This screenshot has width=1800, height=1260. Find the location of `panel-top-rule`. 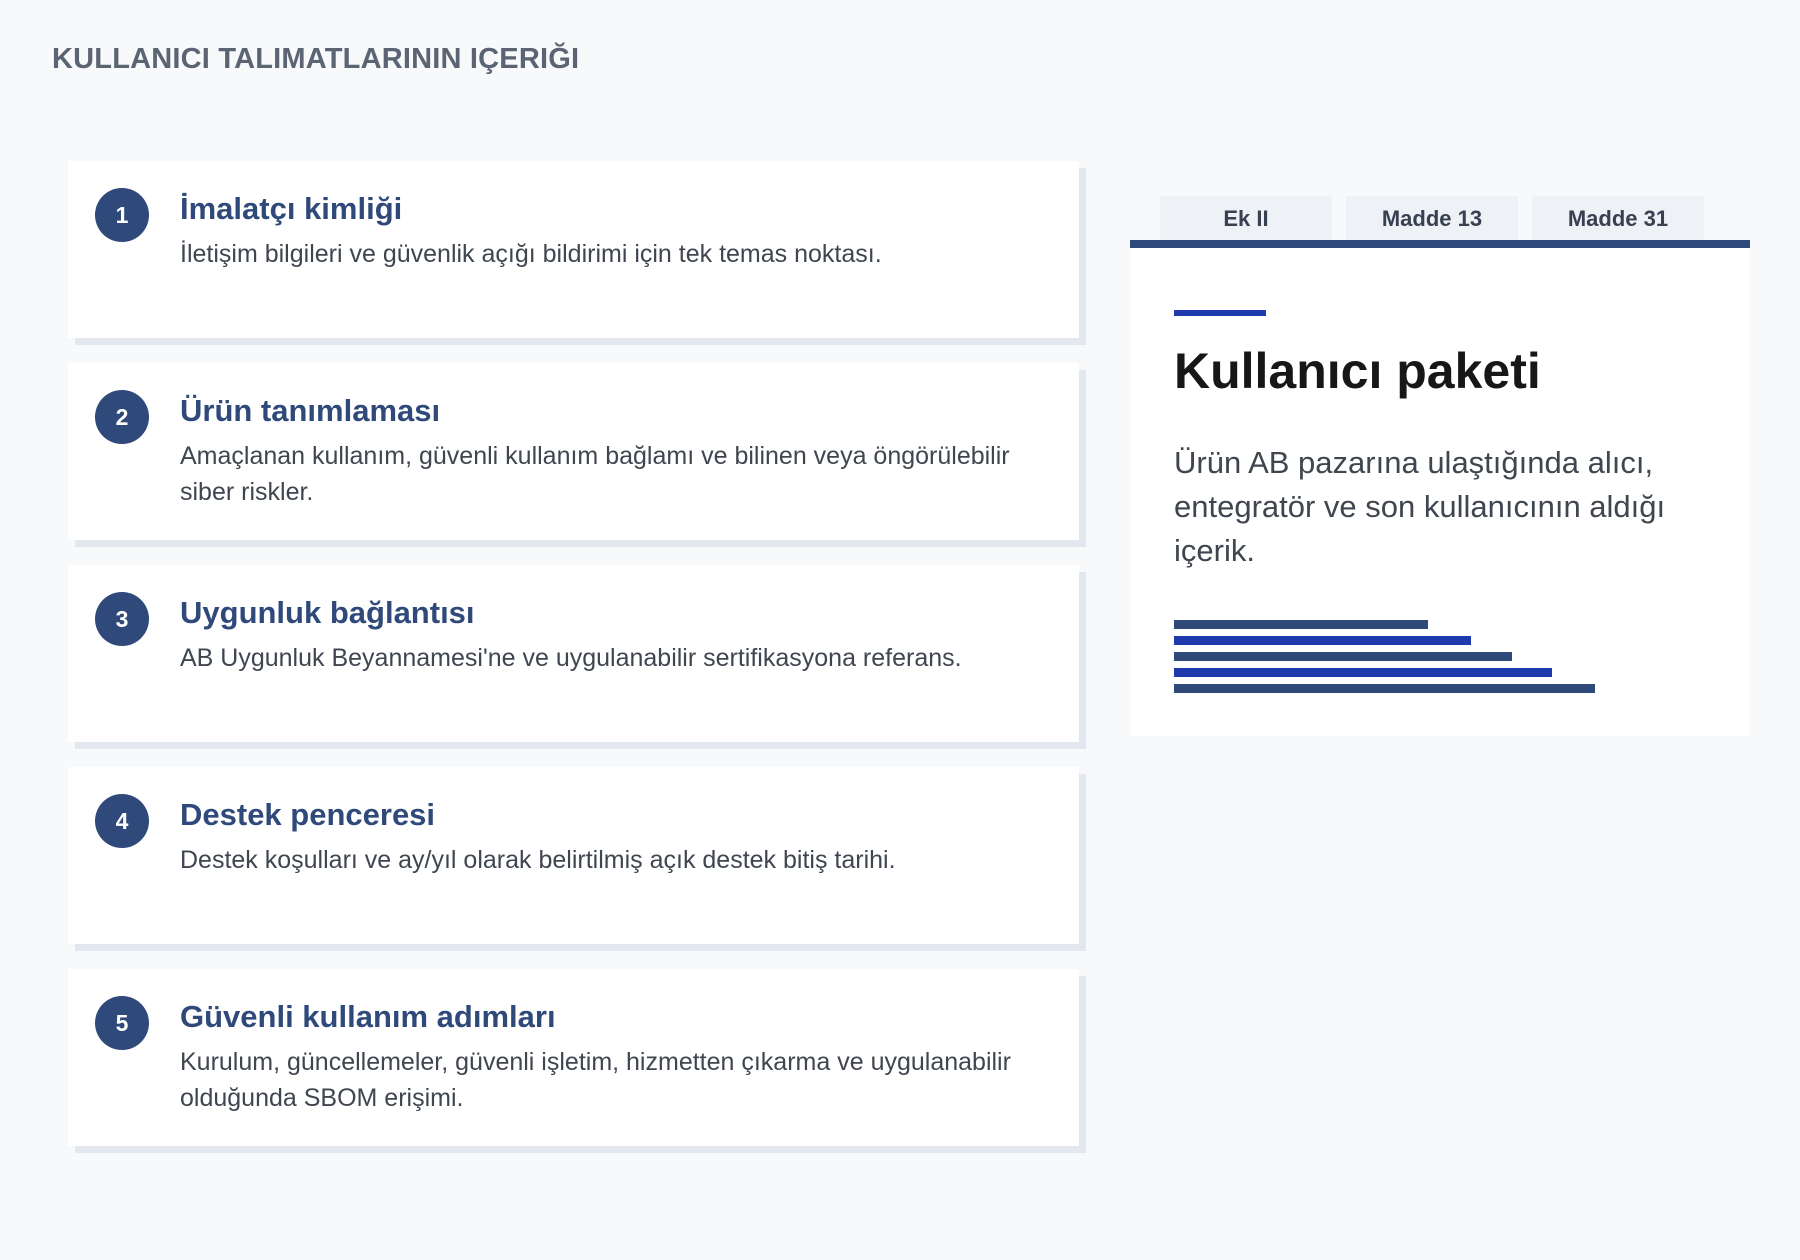

panel-top-rule is located at coordinates (1440, 244).